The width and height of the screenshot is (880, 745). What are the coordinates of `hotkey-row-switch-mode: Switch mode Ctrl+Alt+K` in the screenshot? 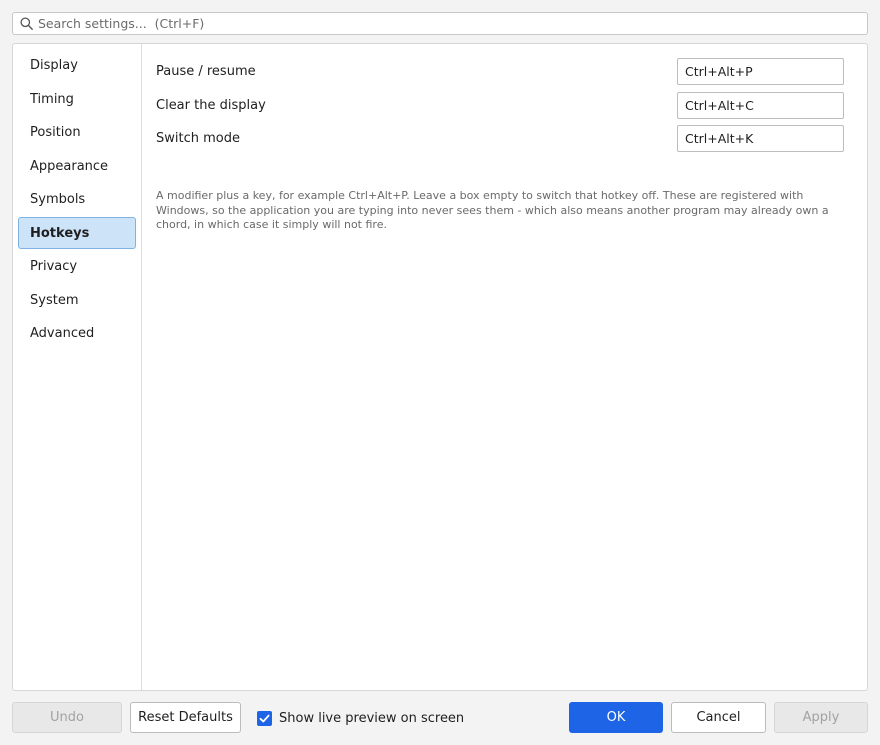 It's located at (500, 138).